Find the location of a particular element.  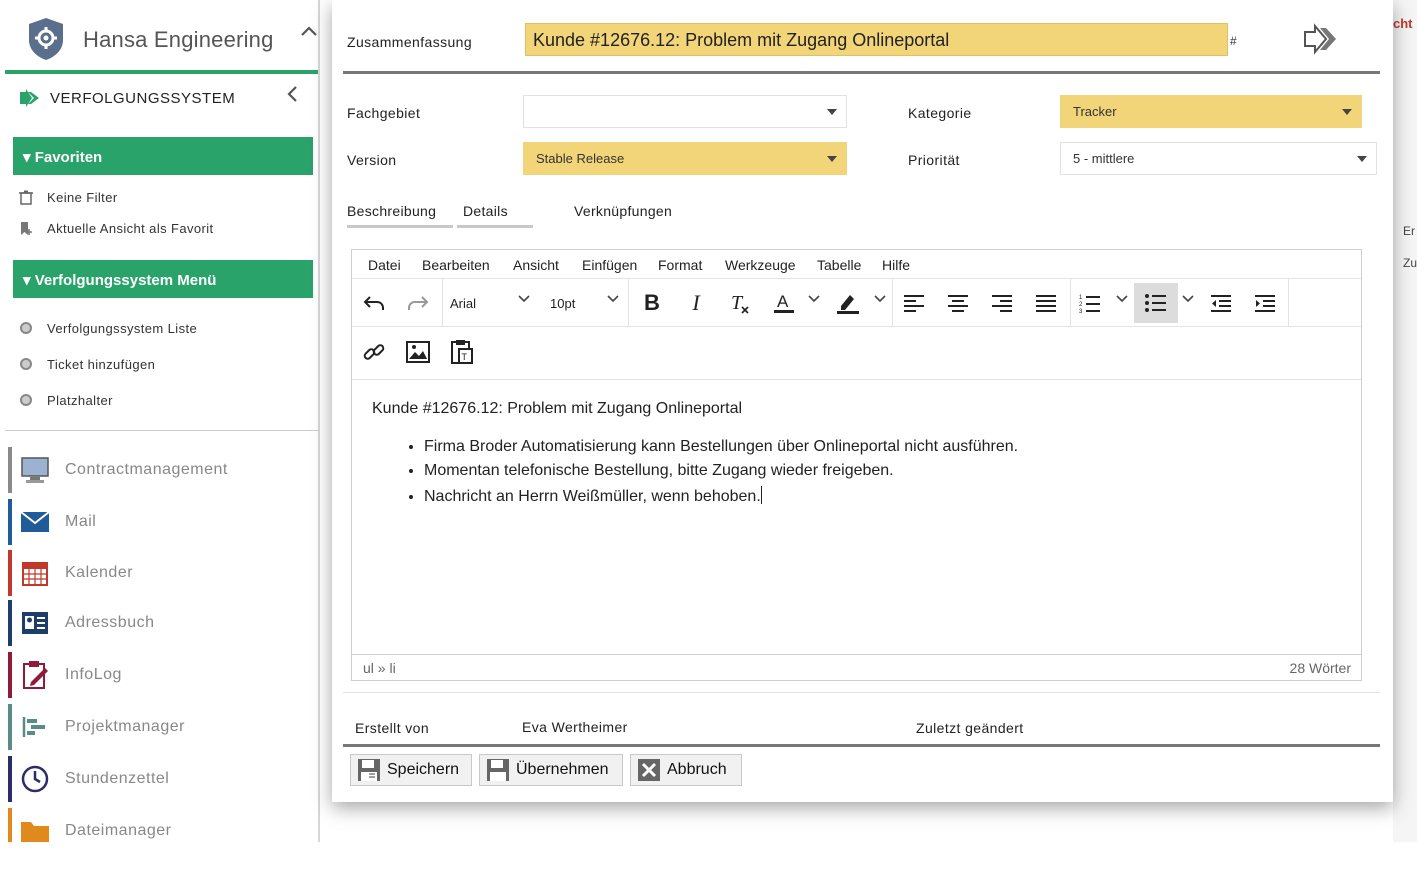

apply-button: Übernehmen is located at coordinates (551, 770).